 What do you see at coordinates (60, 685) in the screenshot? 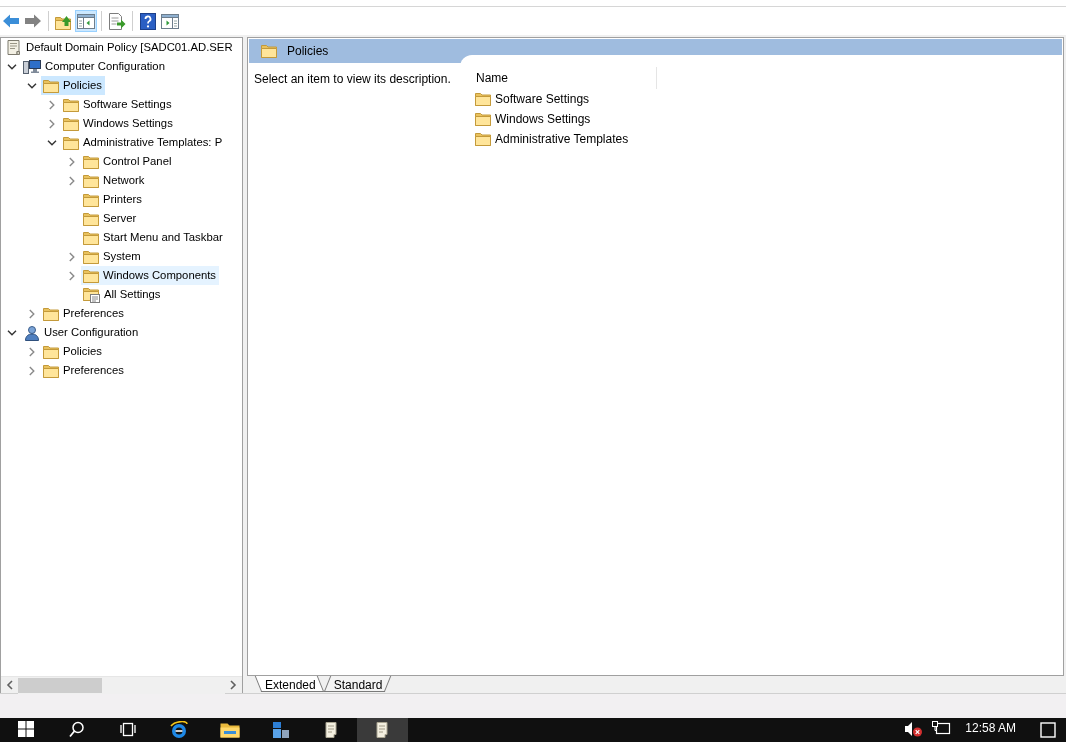
I see `scrollbar-thumb` at bounding box center [60, 685].